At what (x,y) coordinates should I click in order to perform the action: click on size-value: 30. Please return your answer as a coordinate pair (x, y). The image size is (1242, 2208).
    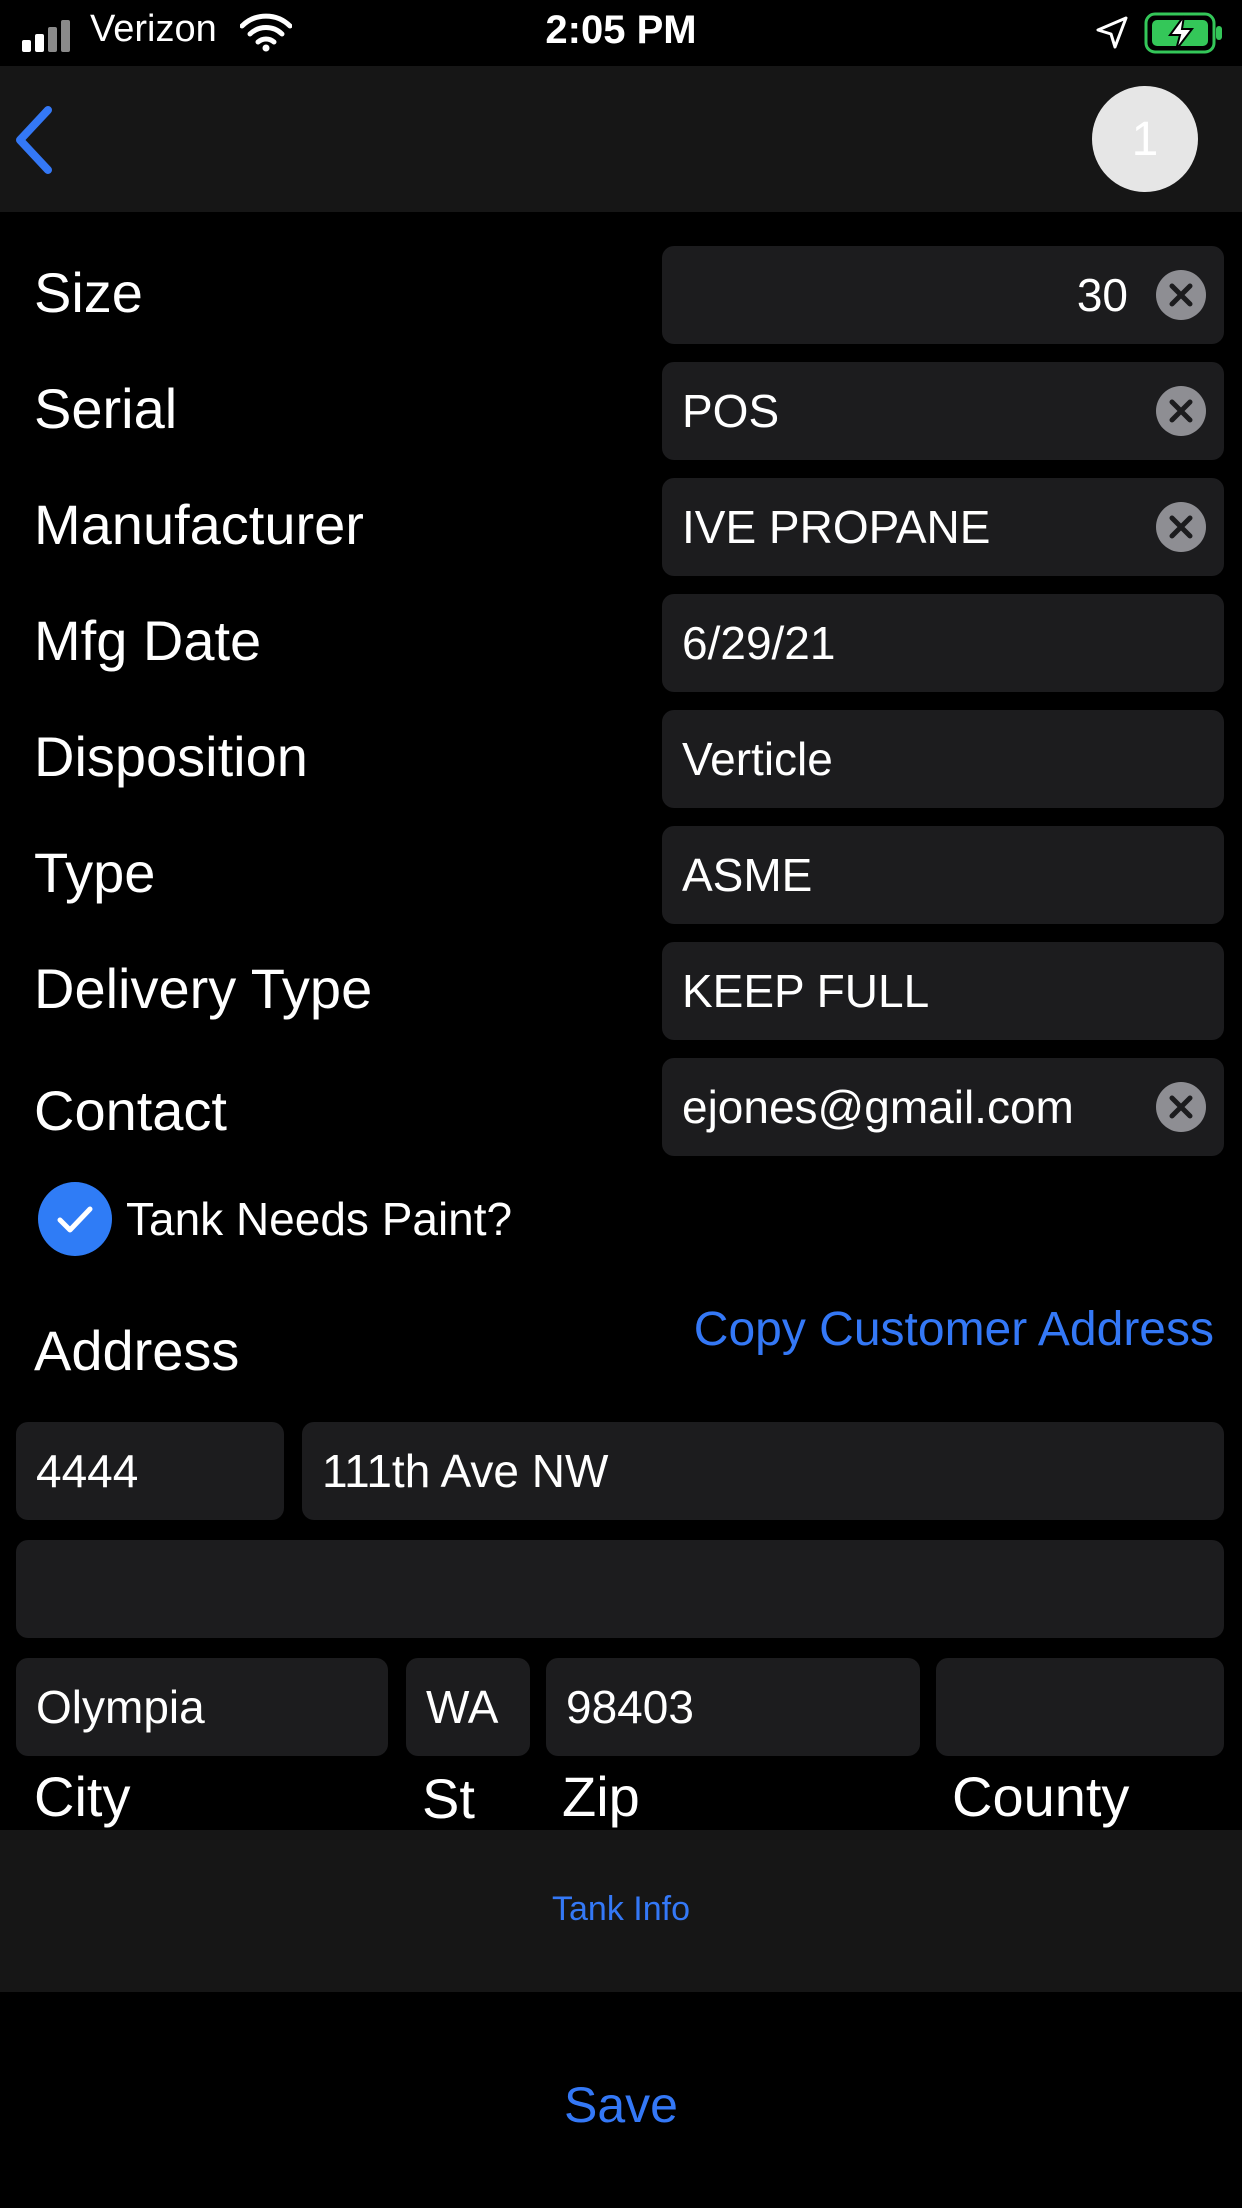
    Looking at the image, I should click on (1102, 295).